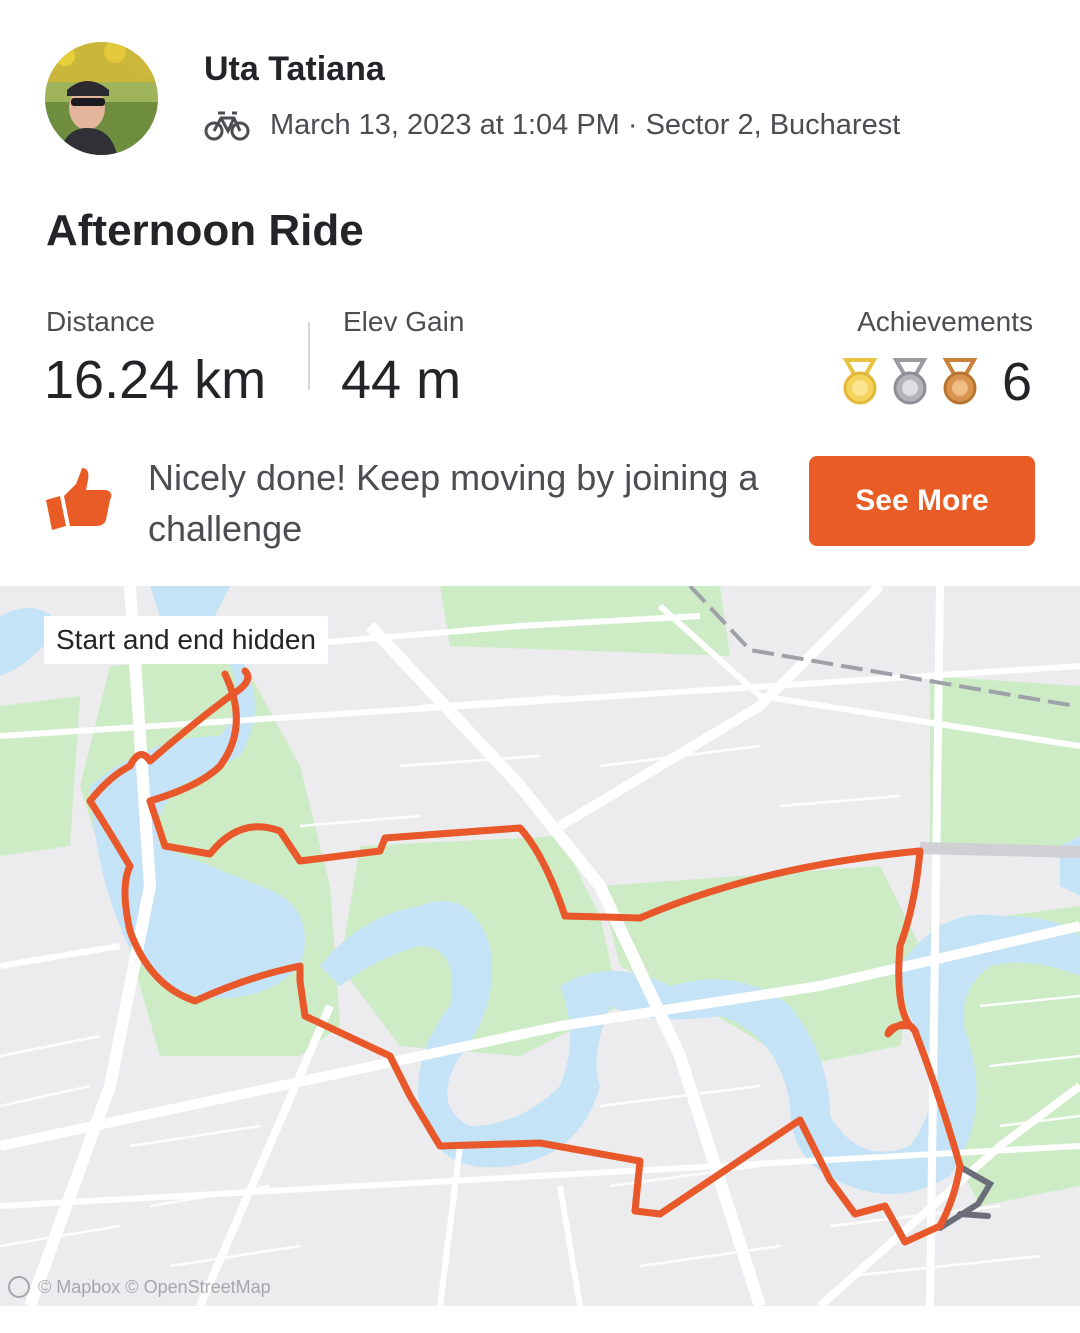 The height and width of the screenshot is (1333, 1080). I want to click on elev-gain-label: Elev Gain, so click(404, 321).